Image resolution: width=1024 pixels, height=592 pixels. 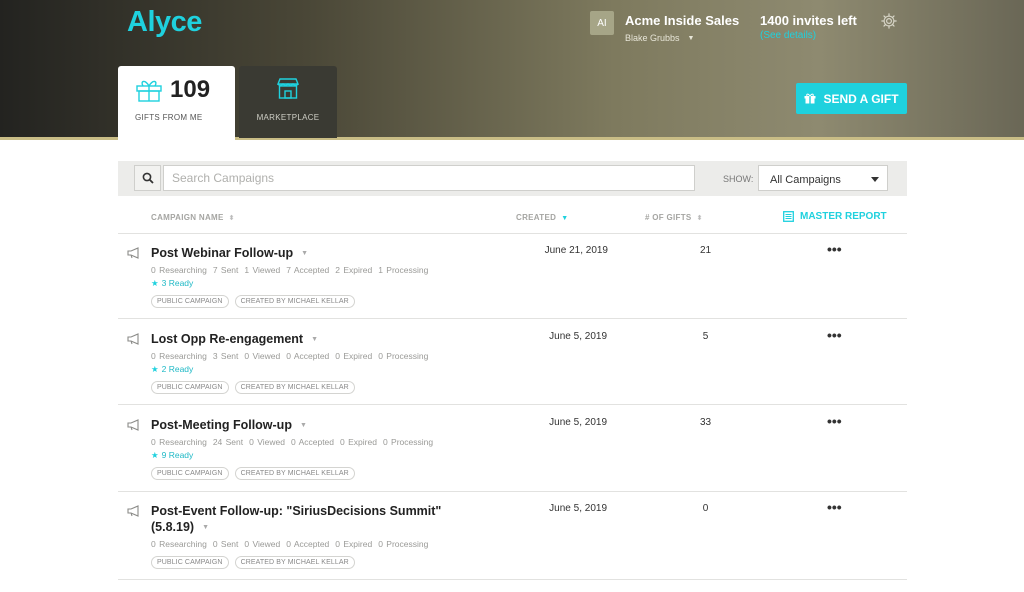 What do you see at coordinates (668, 217) in the screenshot?
I see `column-label: # OF GIFTS` at bounding box center [668, 217].